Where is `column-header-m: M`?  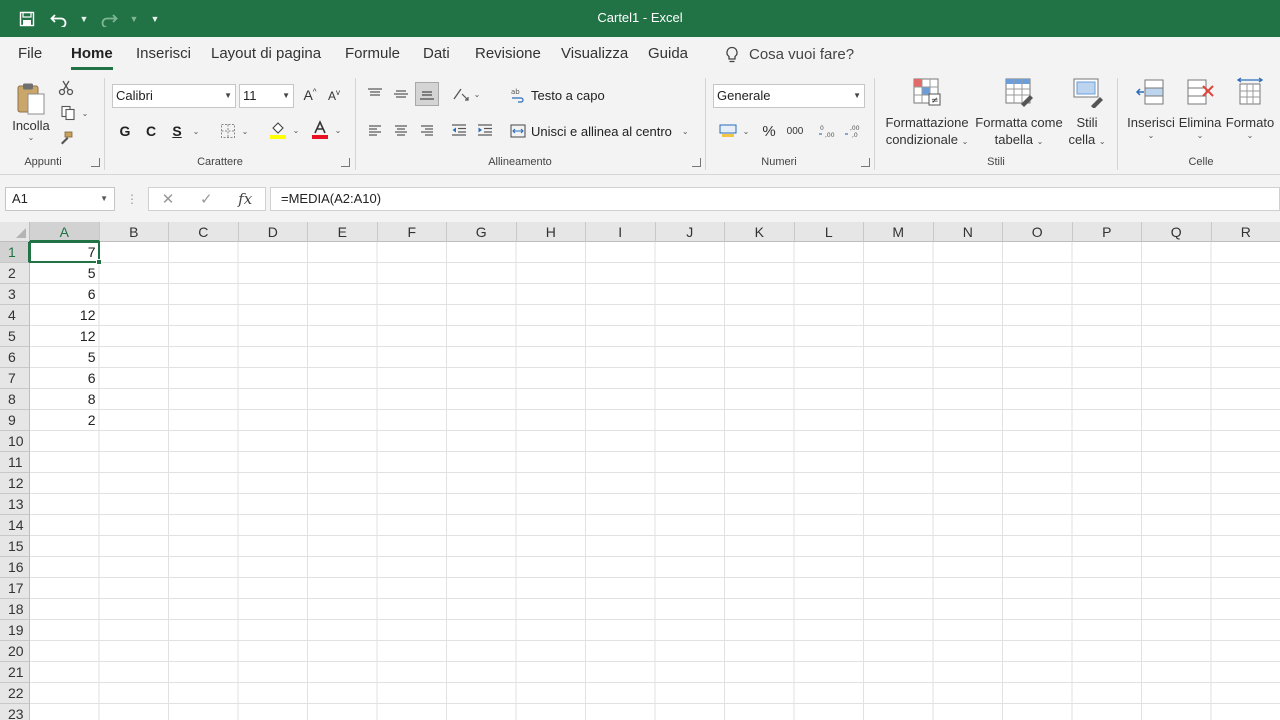 column-header-m: M is located at coordinates (899, 232).